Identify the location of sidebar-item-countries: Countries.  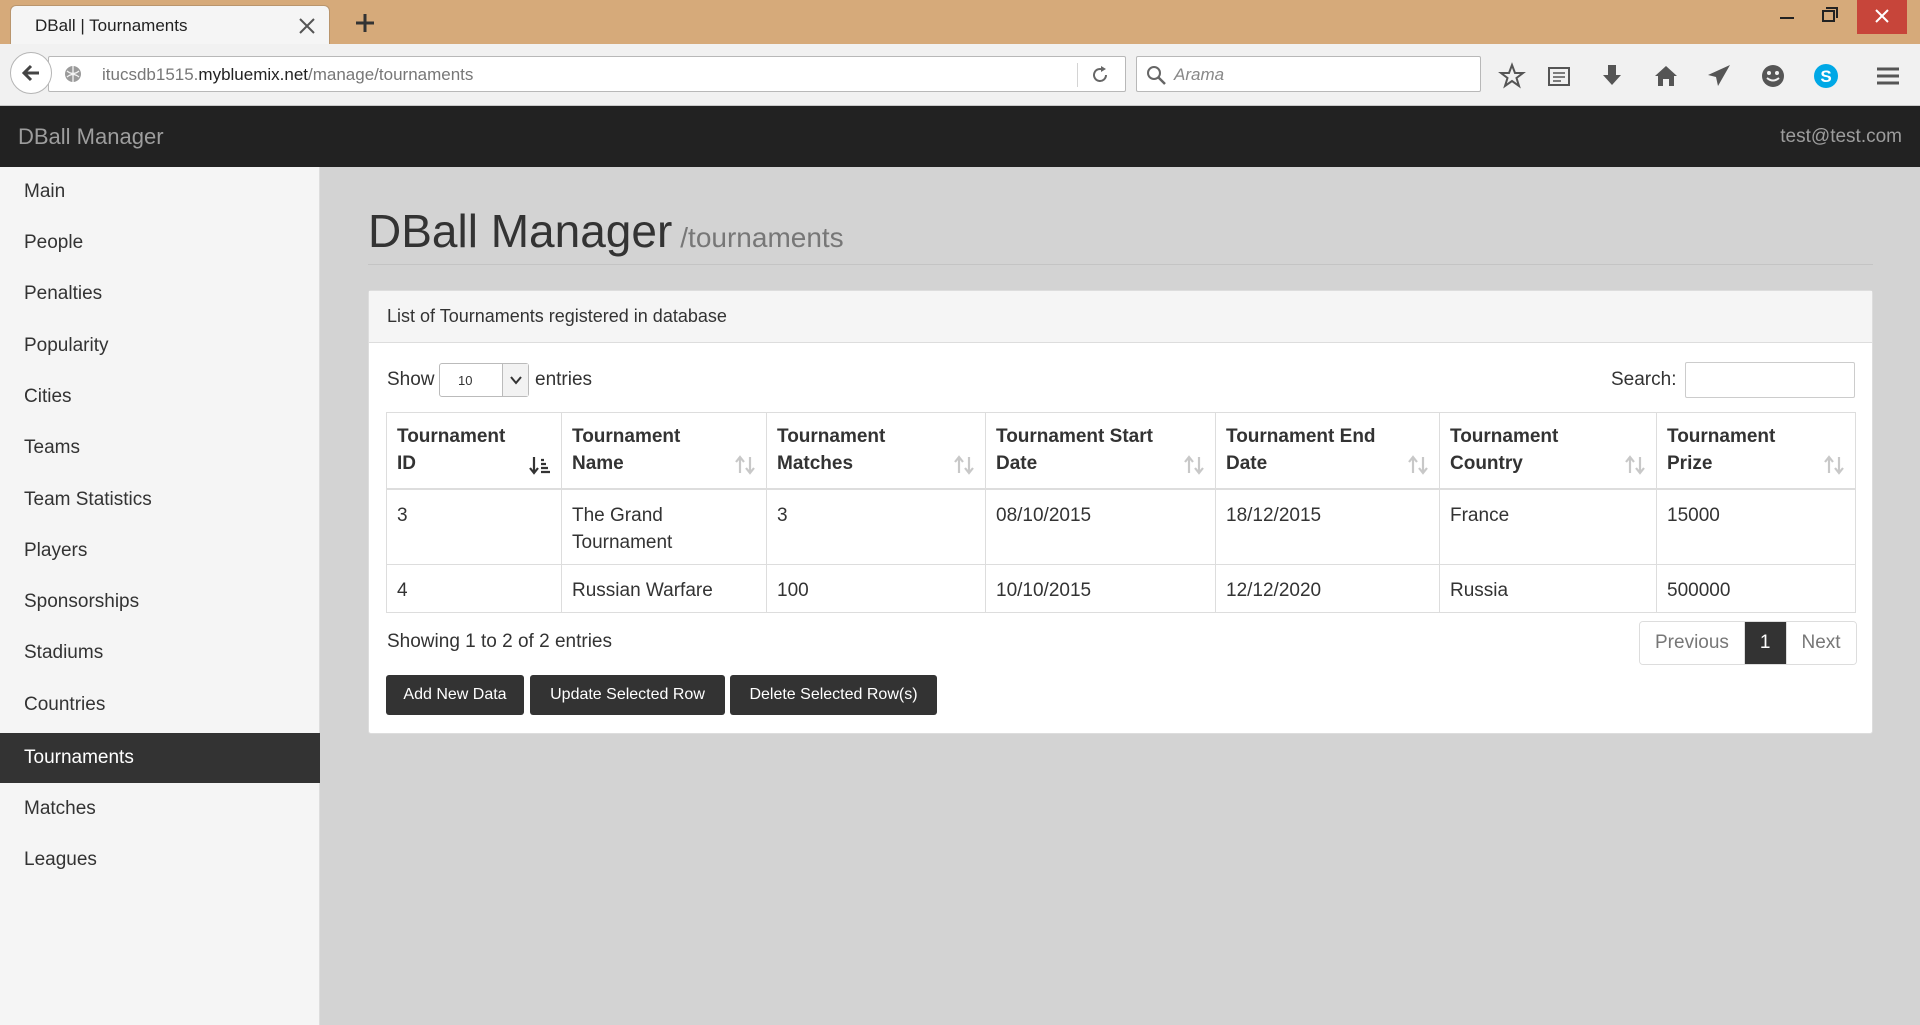
(160, 705).